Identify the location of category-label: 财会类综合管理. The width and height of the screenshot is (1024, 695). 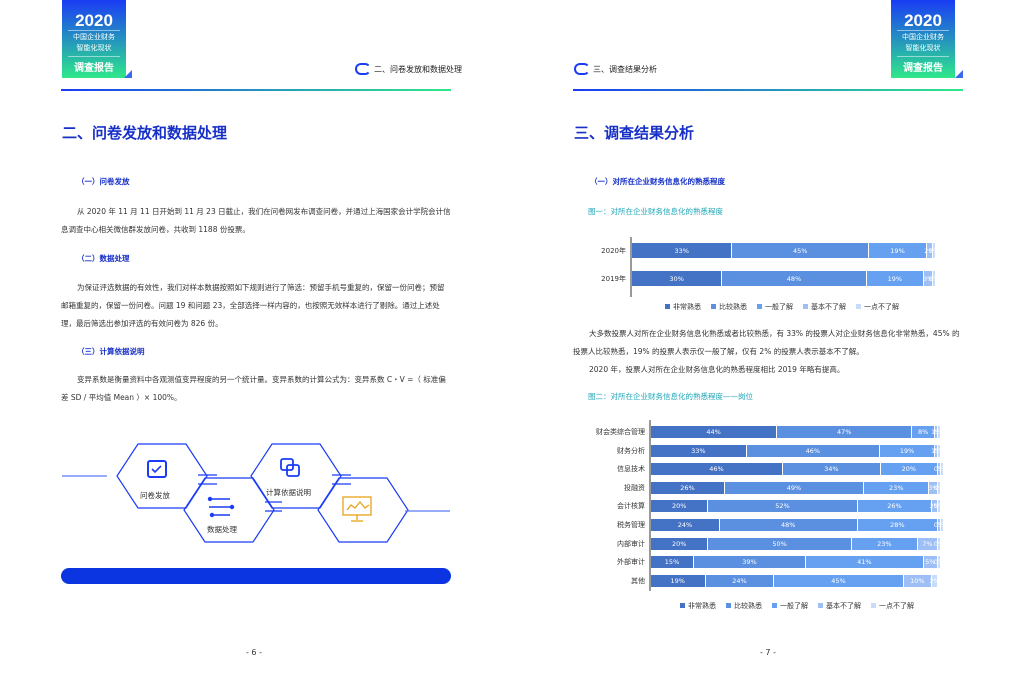
(620, 432).